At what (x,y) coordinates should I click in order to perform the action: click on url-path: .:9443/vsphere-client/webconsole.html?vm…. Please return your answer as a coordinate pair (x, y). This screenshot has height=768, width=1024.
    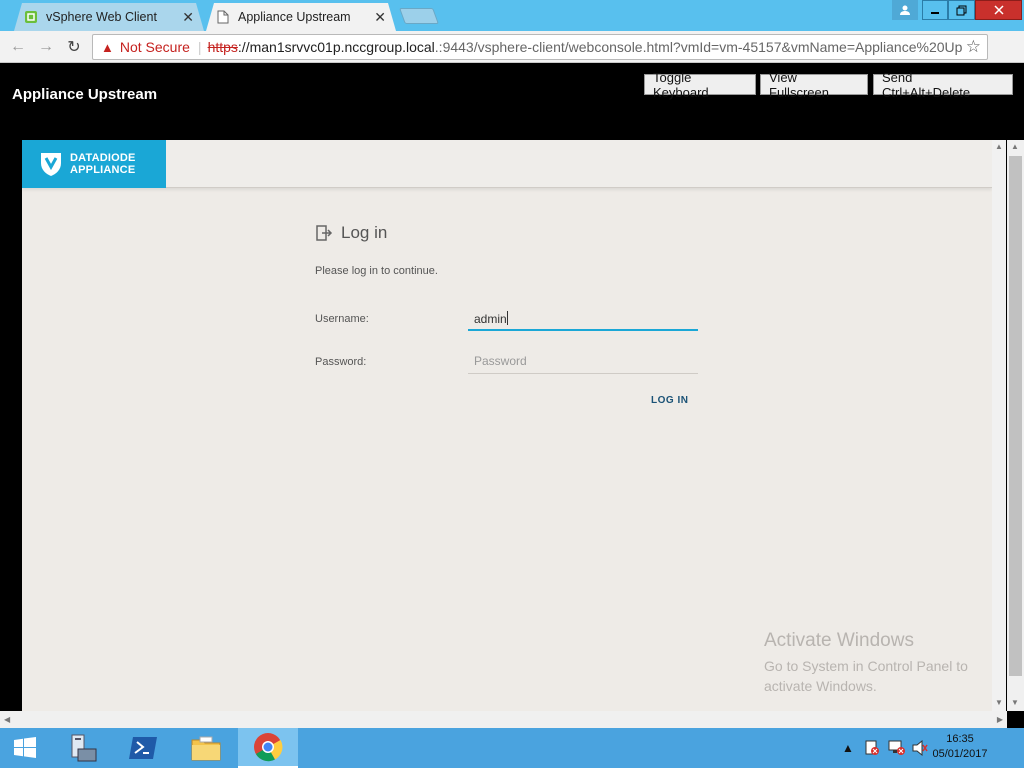
    Looking at the image, I should click on (698, 47).